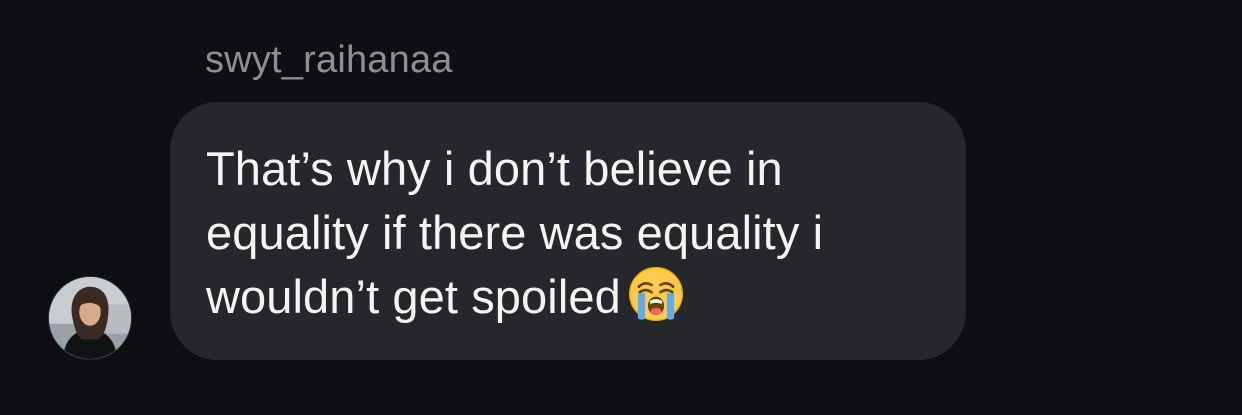  I want to click on sender-username: swyt_raihanaa, so click(329, 60).